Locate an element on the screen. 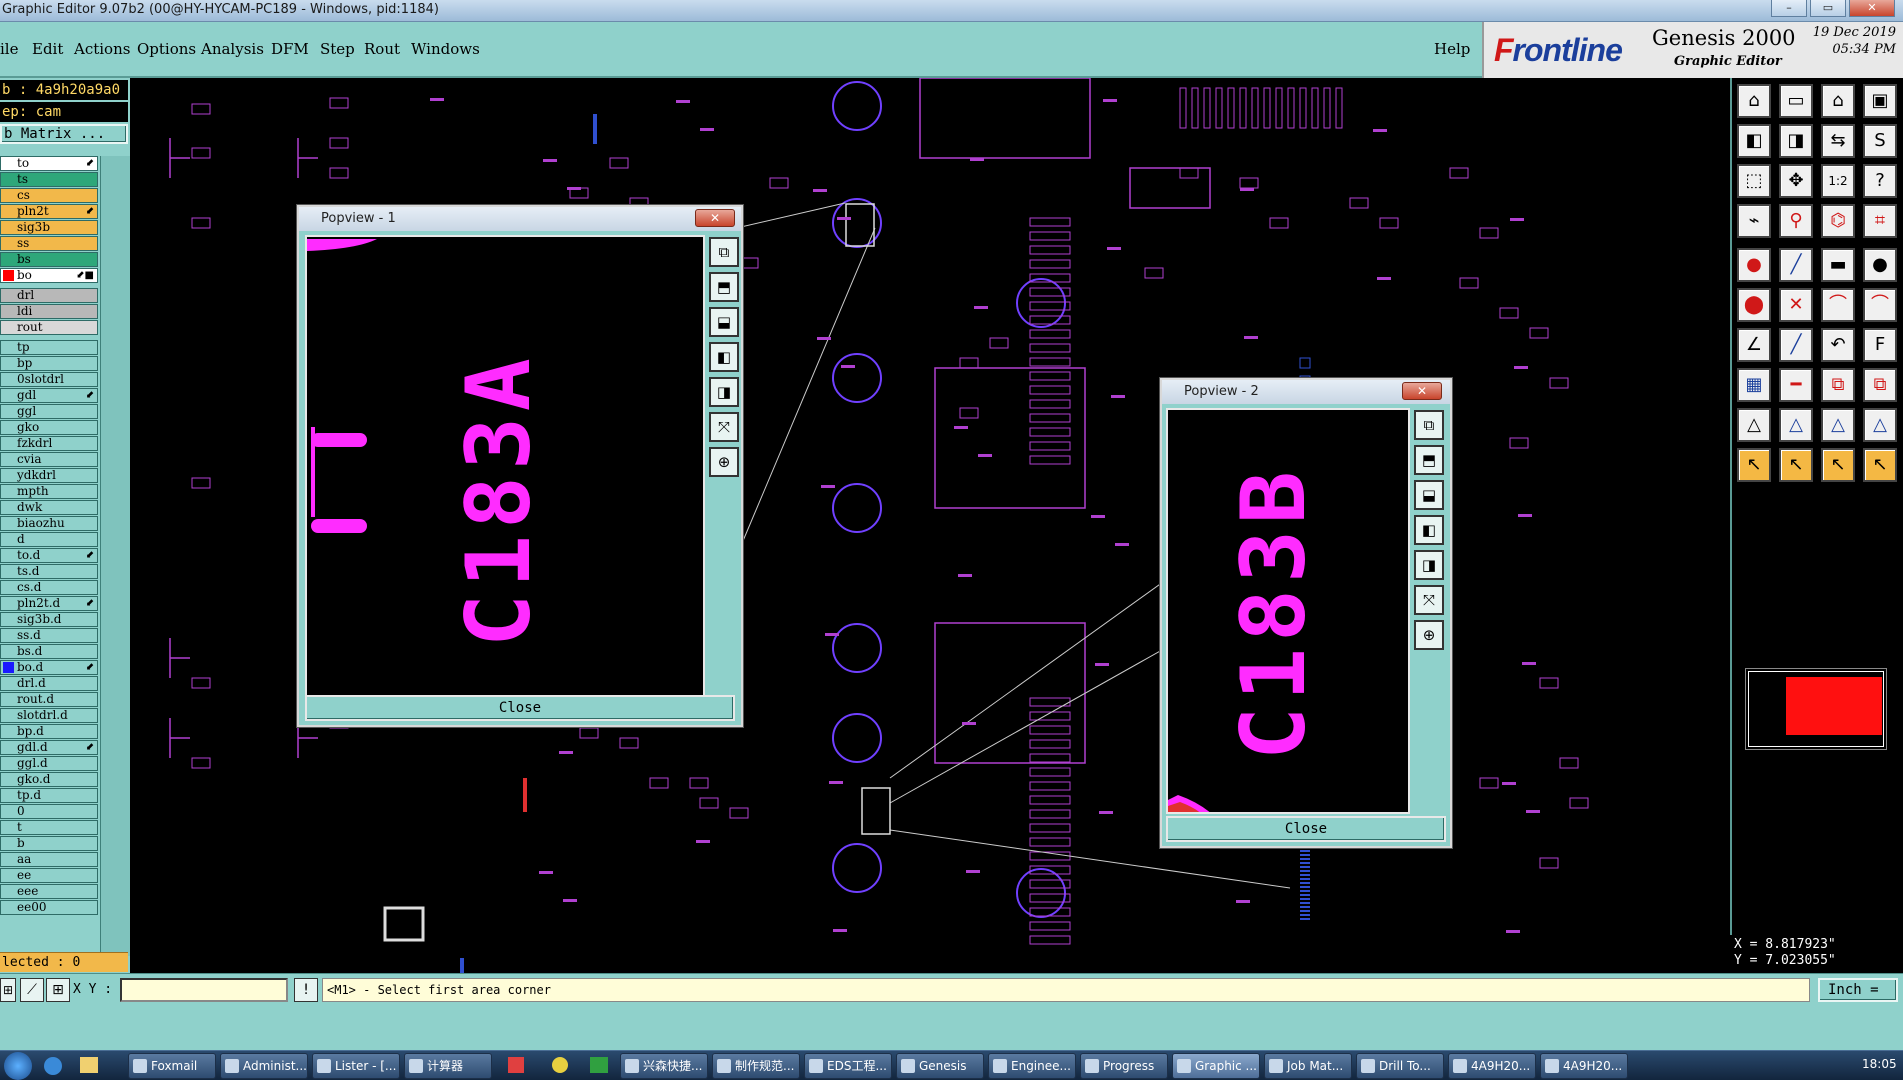 This screenshot has height=1080, width=1903. layer-row-cs-d: cs.d is located at coordinates (49, 587).